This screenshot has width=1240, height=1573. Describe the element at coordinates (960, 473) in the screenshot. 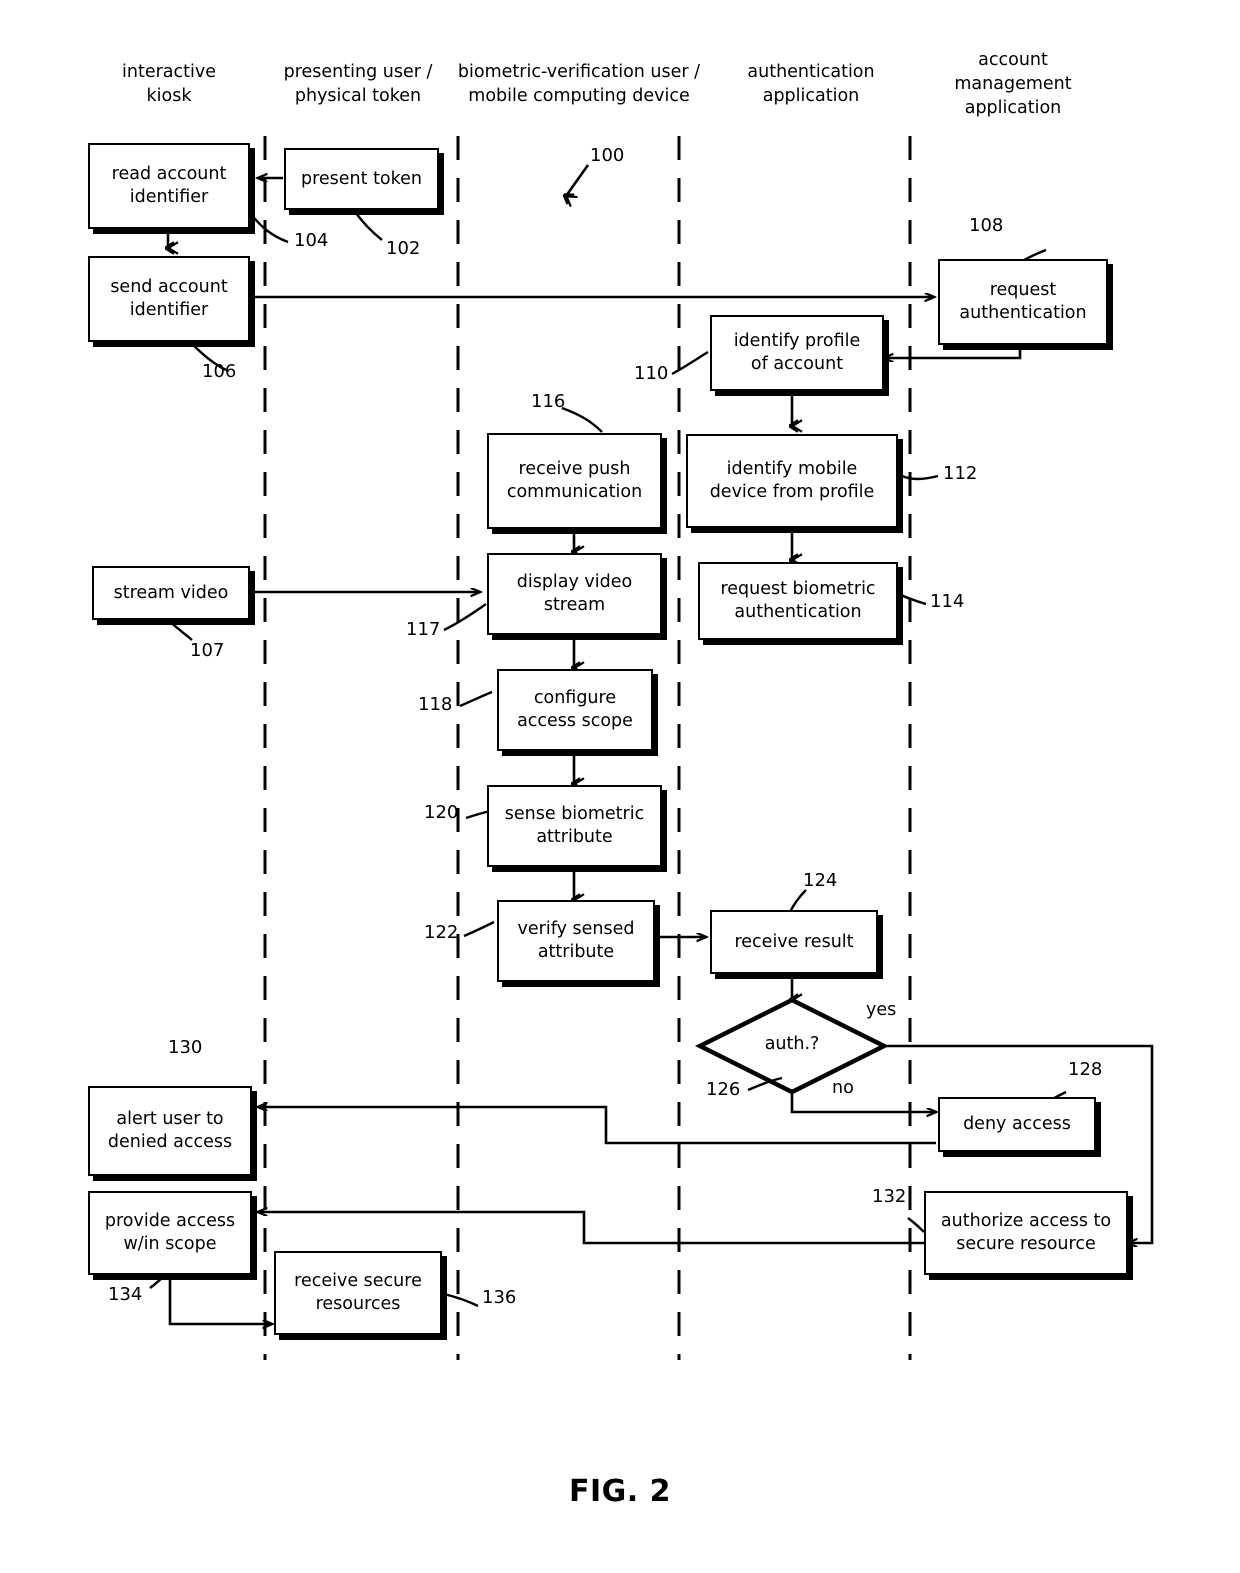

I see `ref-112: 112` at that location.